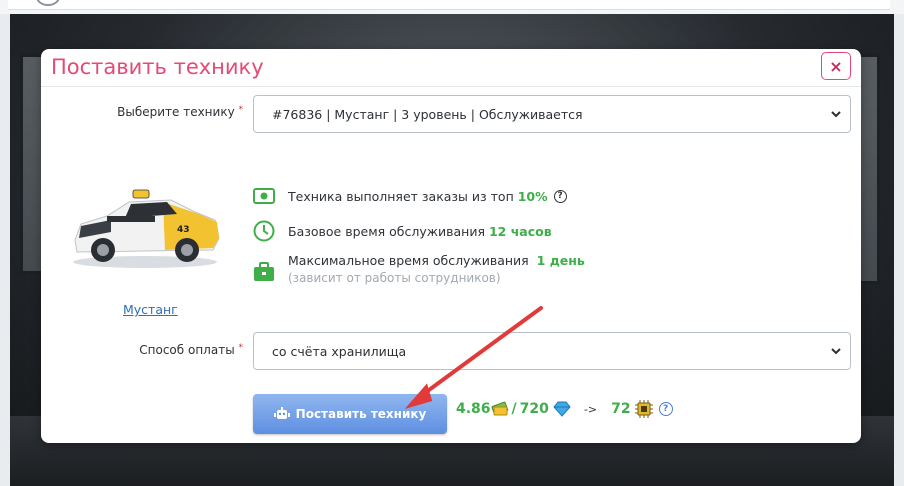 This screenshot has height=486, width=904. What do you see at coordinates (520, 231) in the screenshot?
I see `base-time-value: 12 часов` at bounding box center [520, 231].